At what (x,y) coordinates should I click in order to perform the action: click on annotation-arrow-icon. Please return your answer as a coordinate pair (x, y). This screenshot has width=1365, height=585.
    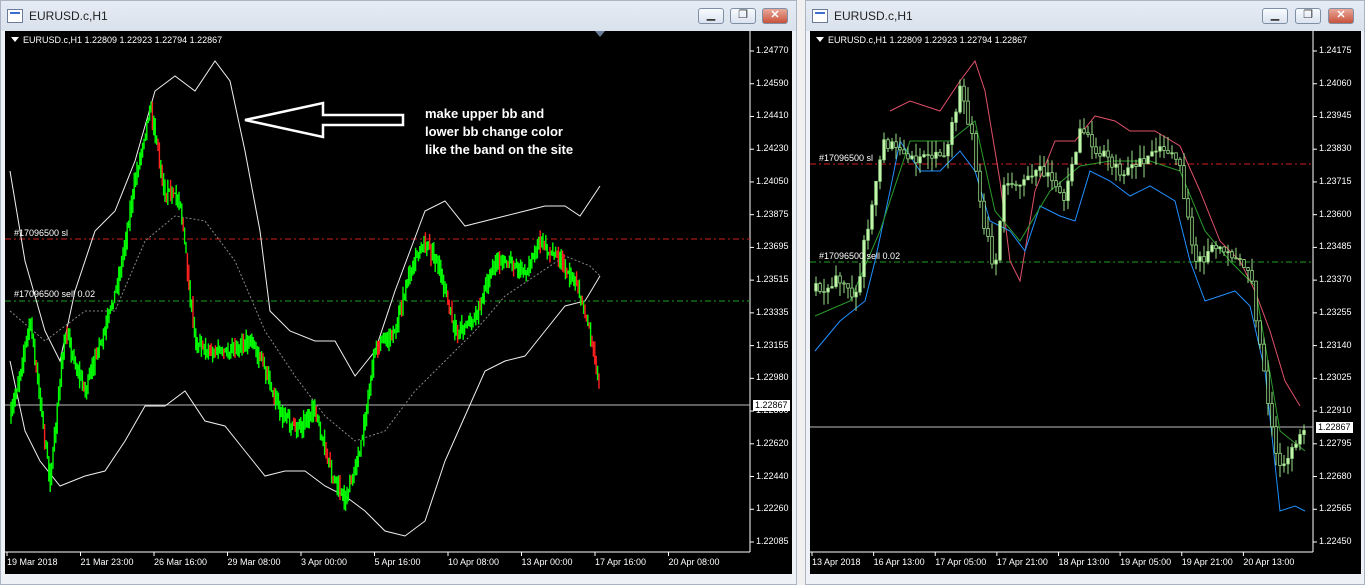
    Looking at the image, I should click on (324, 120).